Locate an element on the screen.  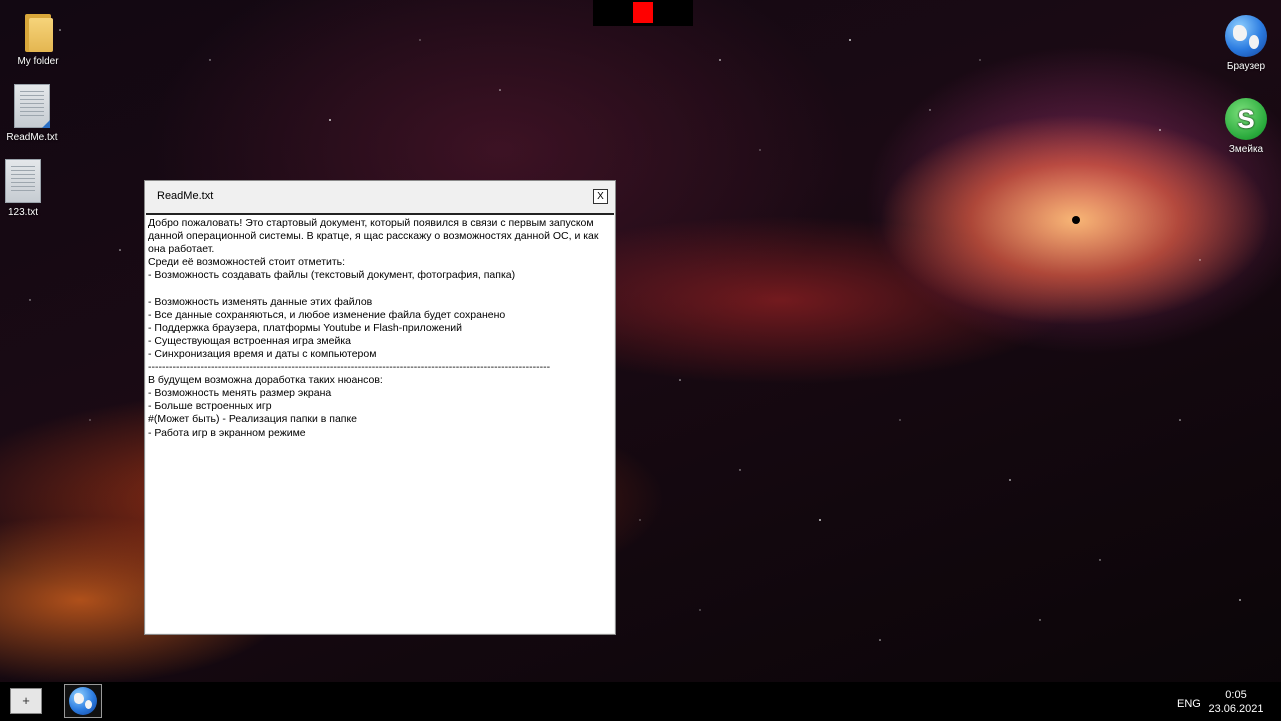
desktop-icon-snake: S Змейка is located at coordinates (1246, 126).